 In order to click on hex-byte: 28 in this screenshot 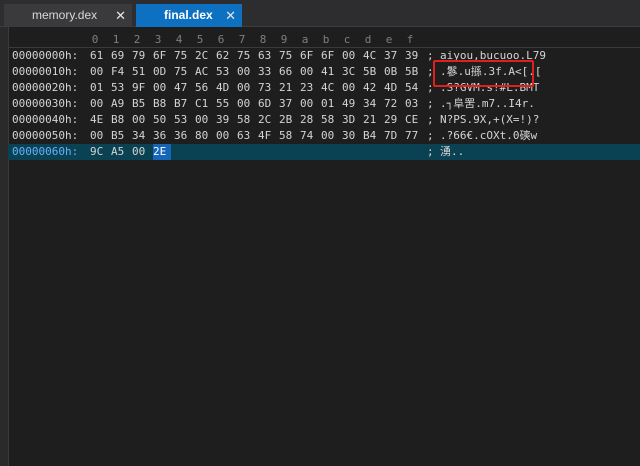, I will do `click(309, 120)`.